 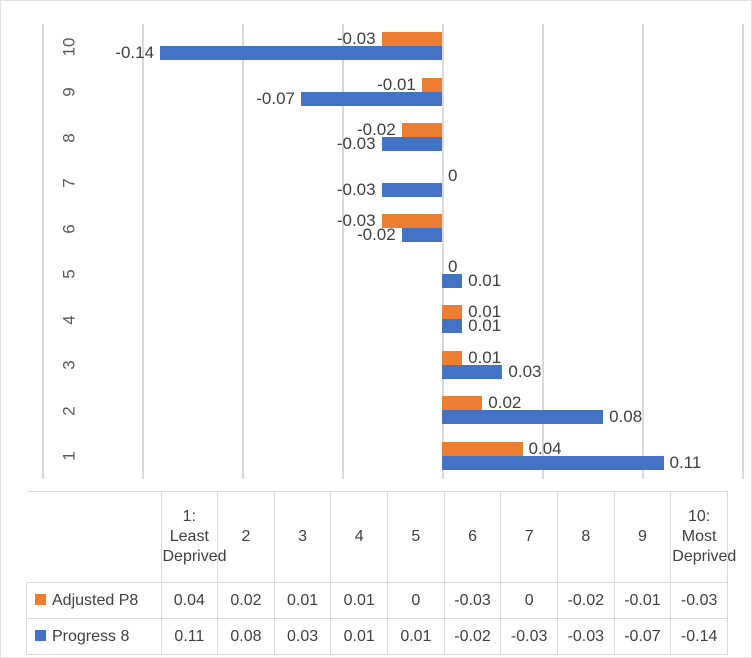 What do you see at coordinates (69, 138) in the screenshot?
I see `category-axis-label: 8` at bounding box center [69, 138].